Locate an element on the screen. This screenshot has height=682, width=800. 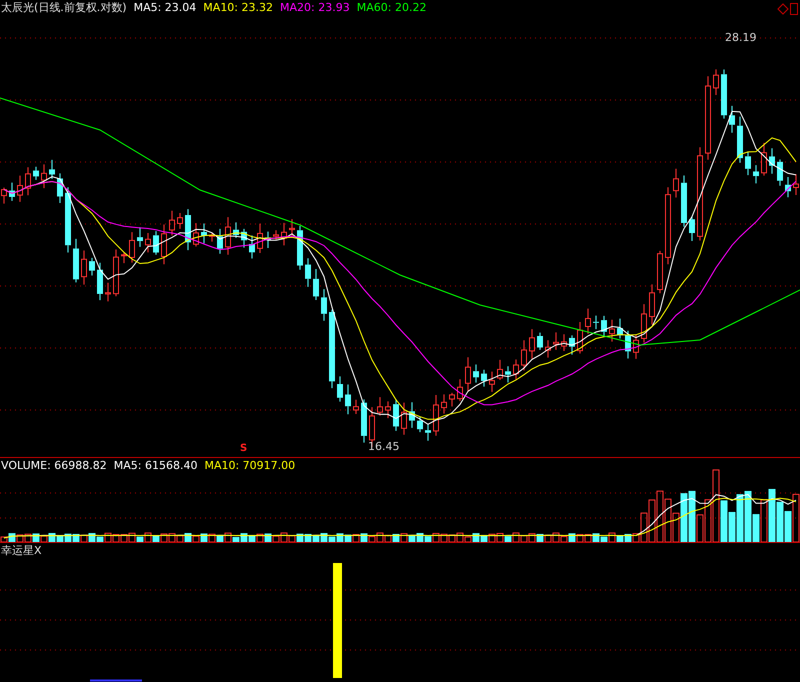
indicator-value: VOLUME: 66988.82 is located at coordinates (54, 466).